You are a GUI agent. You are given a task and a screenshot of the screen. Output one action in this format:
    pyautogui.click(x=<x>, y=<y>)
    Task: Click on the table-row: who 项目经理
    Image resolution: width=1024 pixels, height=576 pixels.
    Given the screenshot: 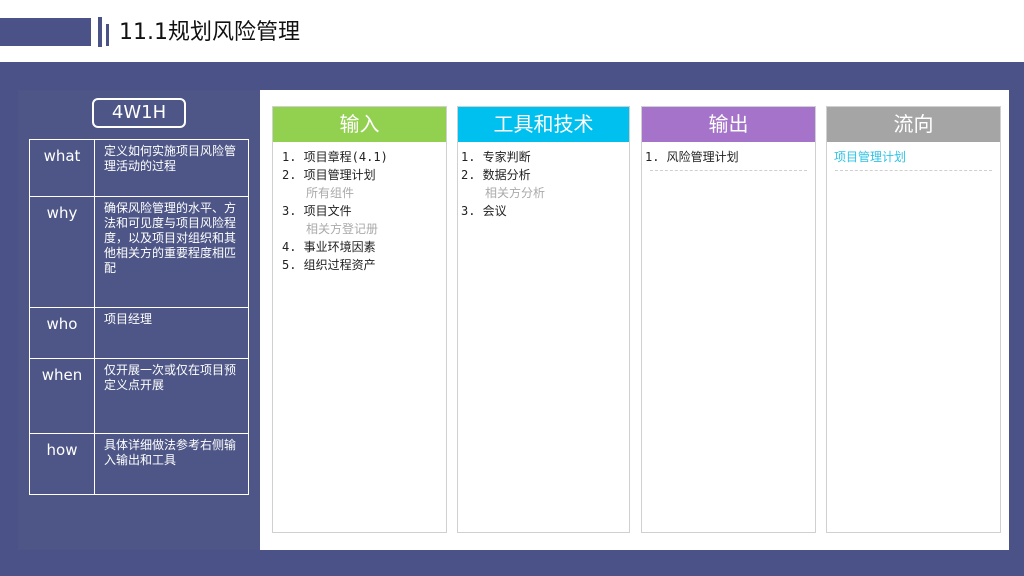 What is the action you would take?
    pyautogui.click(x=139, y=333)
    